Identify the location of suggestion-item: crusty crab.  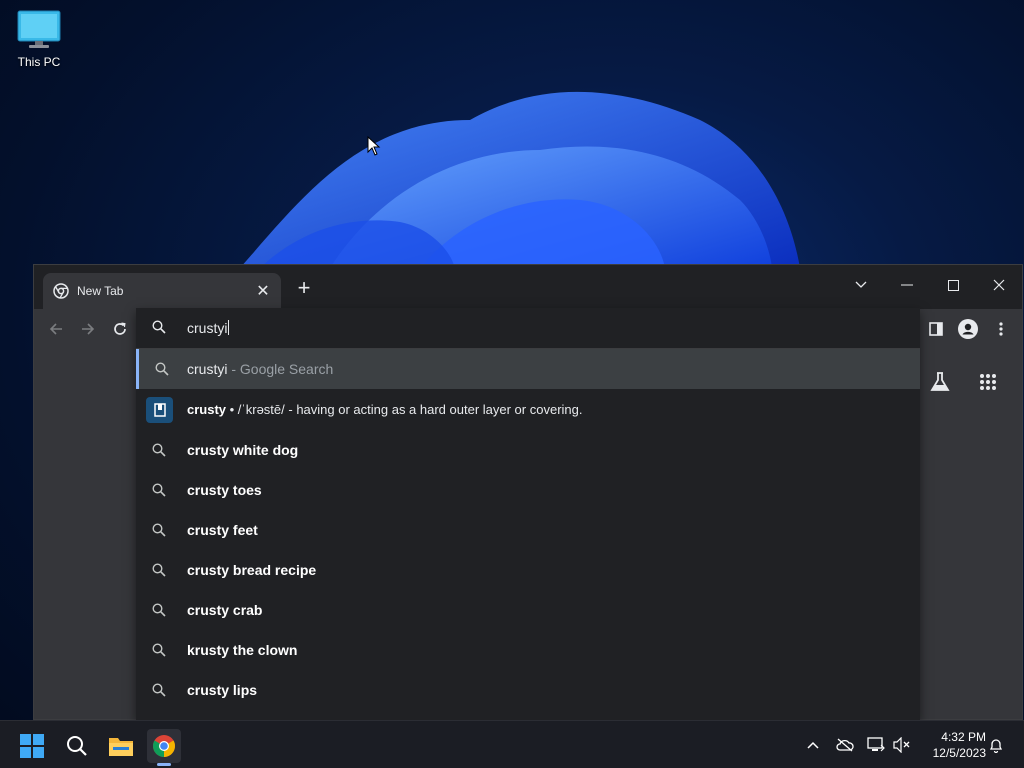
(528, 610).